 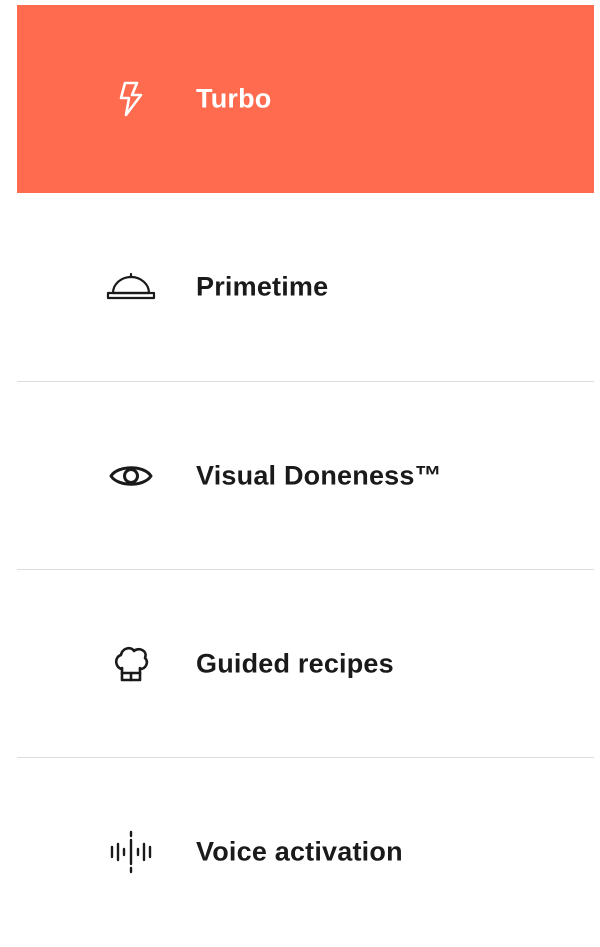 What do you see at coordinates (295, 663) in the screenshot?
I see `menu-item-label: Guided recipes` at bounding box center [295, 663].